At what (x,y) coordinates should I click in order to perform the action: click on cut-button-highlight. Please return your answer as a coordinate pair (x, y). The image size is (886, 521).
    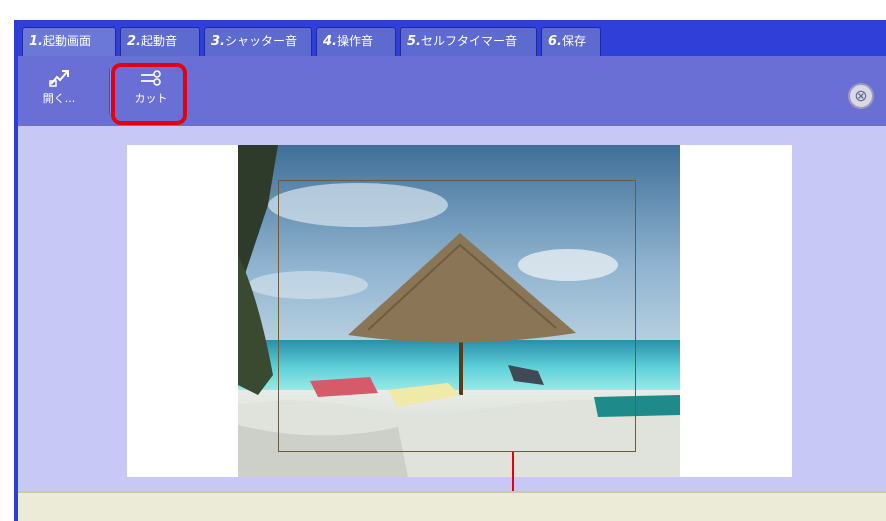
    Looking at the image, I should click on (149, 94).